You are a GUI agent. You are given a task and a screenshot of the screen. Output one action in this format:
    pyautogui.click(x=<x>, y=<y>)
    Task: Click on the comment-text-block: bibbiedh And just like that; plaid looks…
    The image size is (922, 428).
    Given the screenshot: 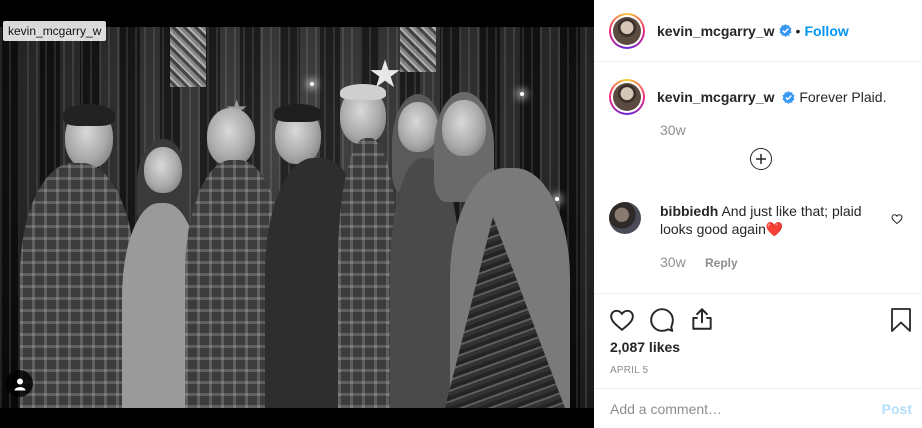 What is the action you would take?
    pyautogui.click(x=767, y=220)
    